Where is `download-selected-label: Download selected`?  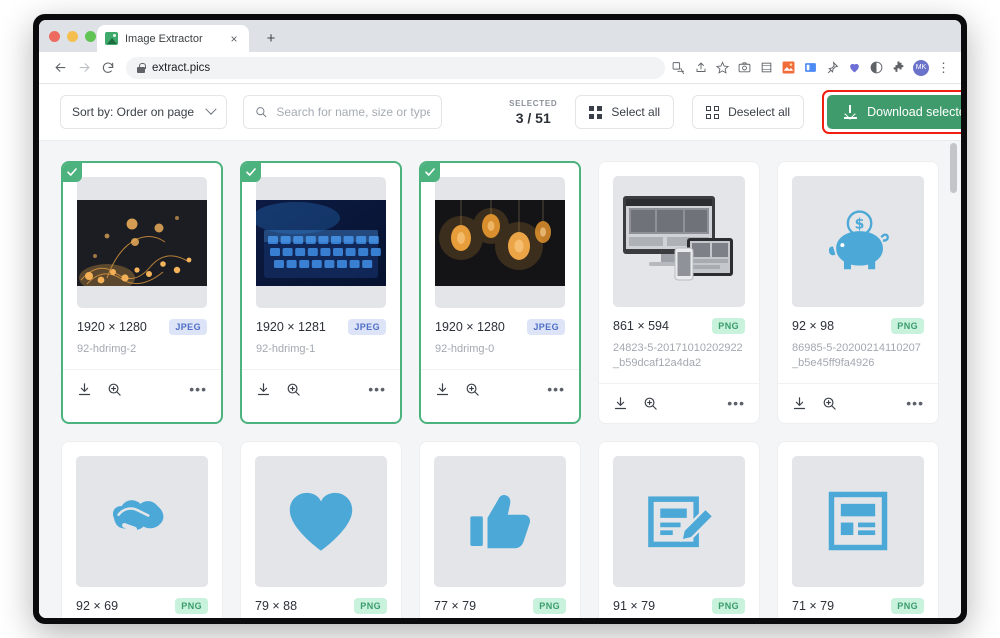
download-selected-label: Download selected is located at coordinates (914, 112).